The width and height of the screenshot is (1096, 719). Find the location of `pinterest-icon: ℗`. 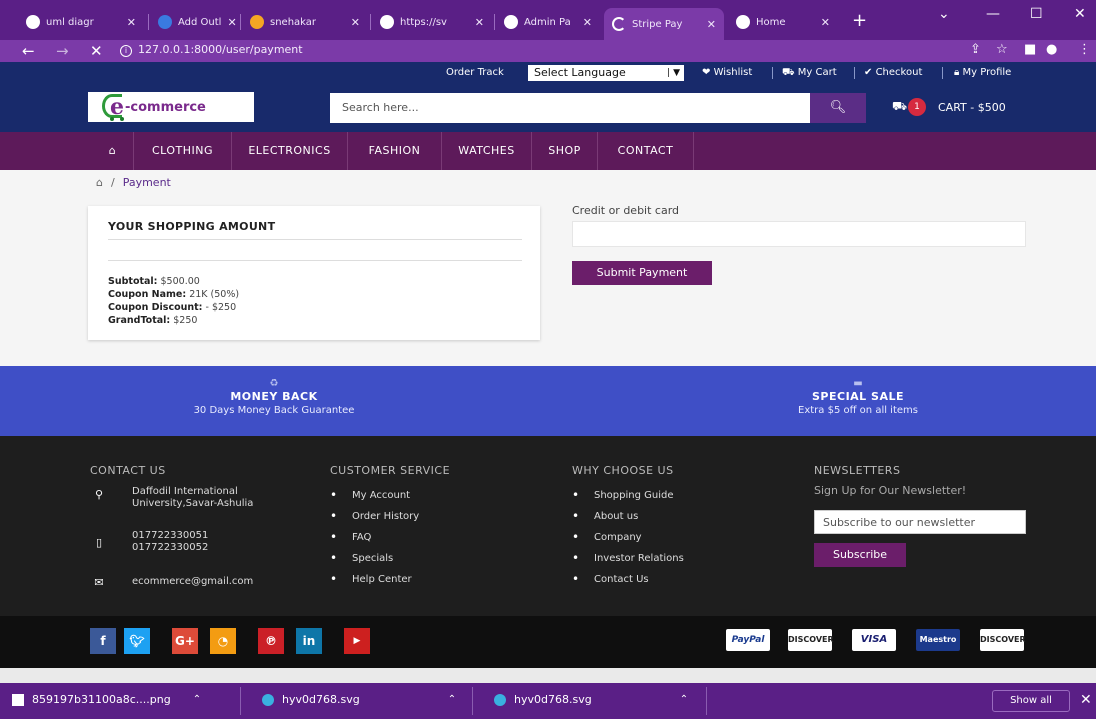

pinterest-icon: ℗ is located at coordinates (271, 641).